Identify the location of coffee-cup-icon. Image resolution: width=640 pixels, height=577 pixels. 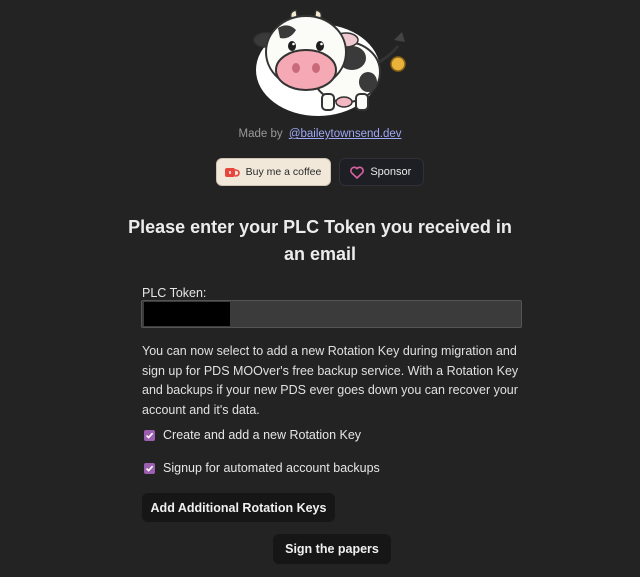
(232, 172).